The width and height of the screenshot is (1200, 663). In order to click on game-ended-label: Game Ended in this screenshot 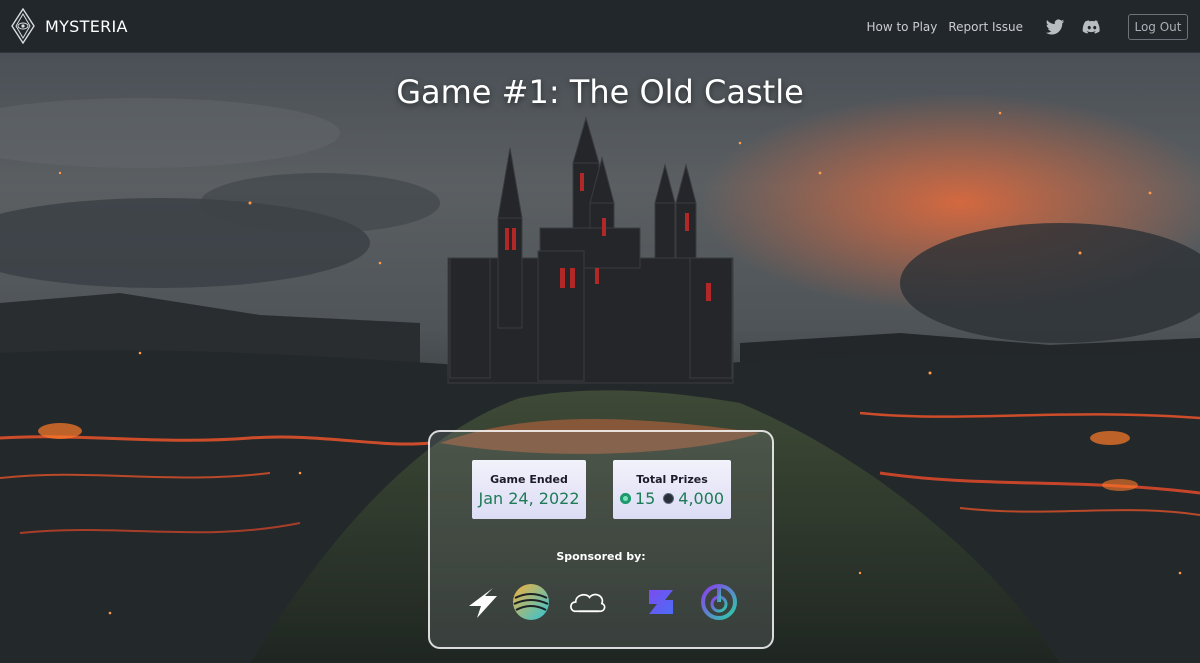, I will do `click(529, 479)`.